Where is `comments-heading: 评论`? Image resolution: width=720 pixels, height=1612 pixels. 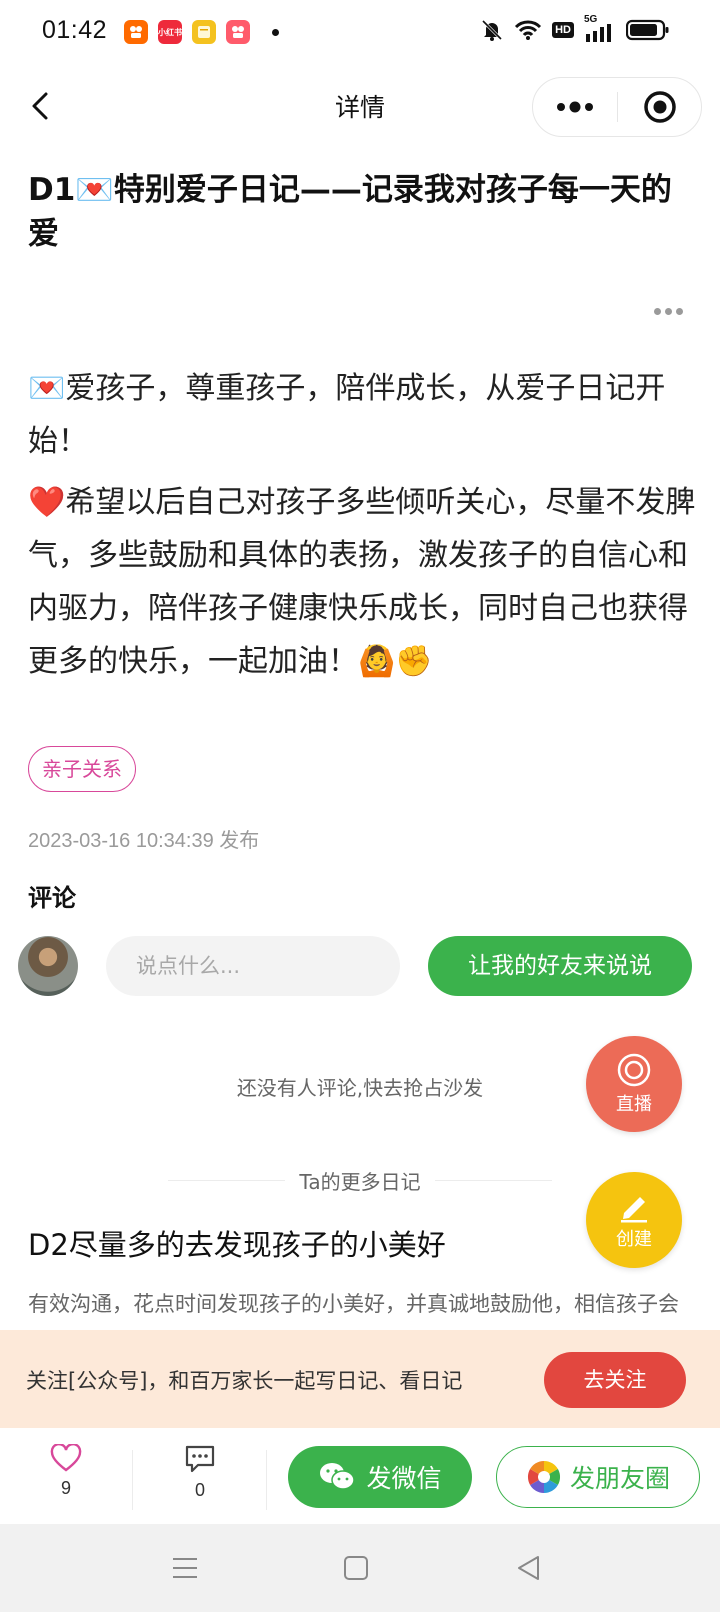
comments-heading: 评论 is located at coordinates (52, 898).